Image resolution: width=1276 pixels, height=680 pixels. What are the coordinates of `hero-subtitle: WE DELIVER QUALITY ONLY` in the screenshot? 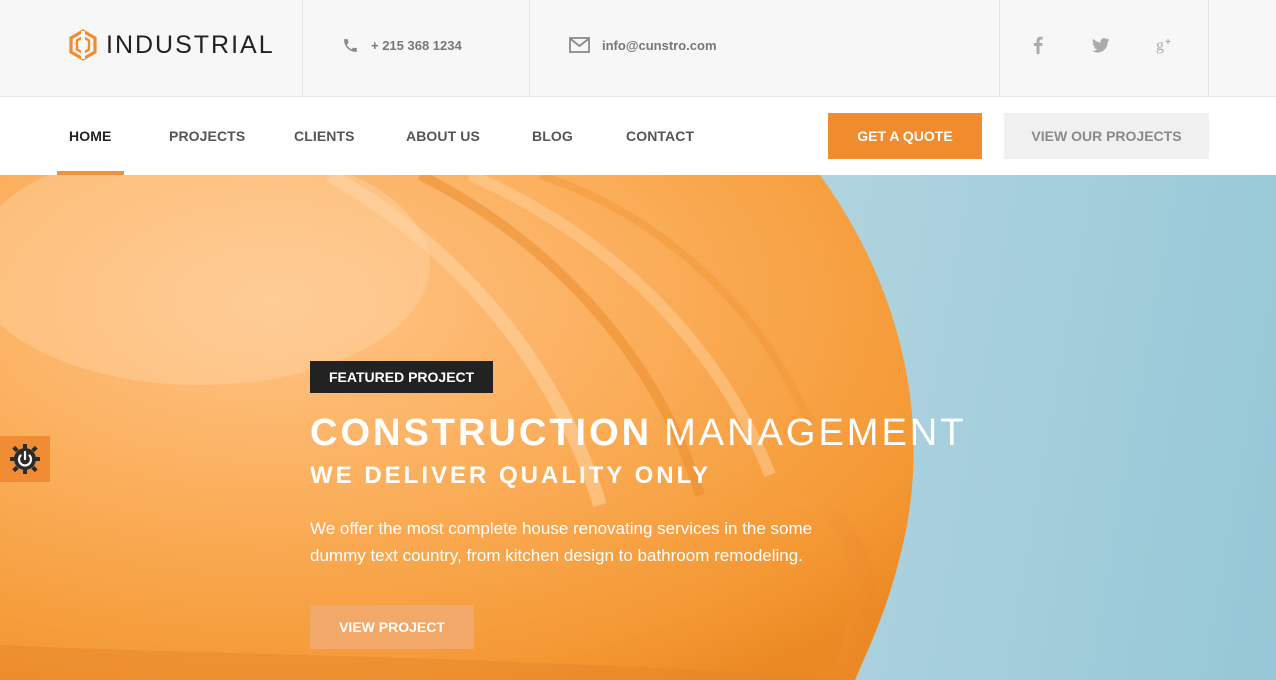 It's located at (511, 475).